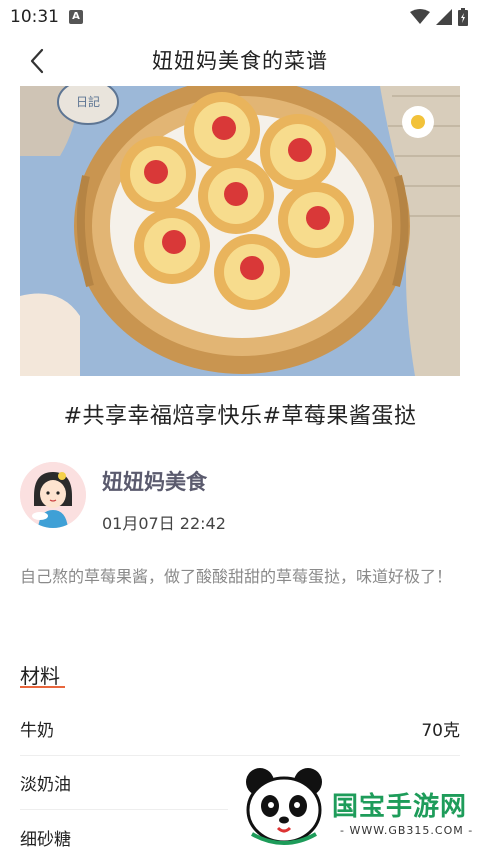 Image resolution: width=480 pixels, height=852 pixels. I want to click on recipe-title: #共享幸福焙享快乐#草莓果酱蛋挞, so click(240, 416).